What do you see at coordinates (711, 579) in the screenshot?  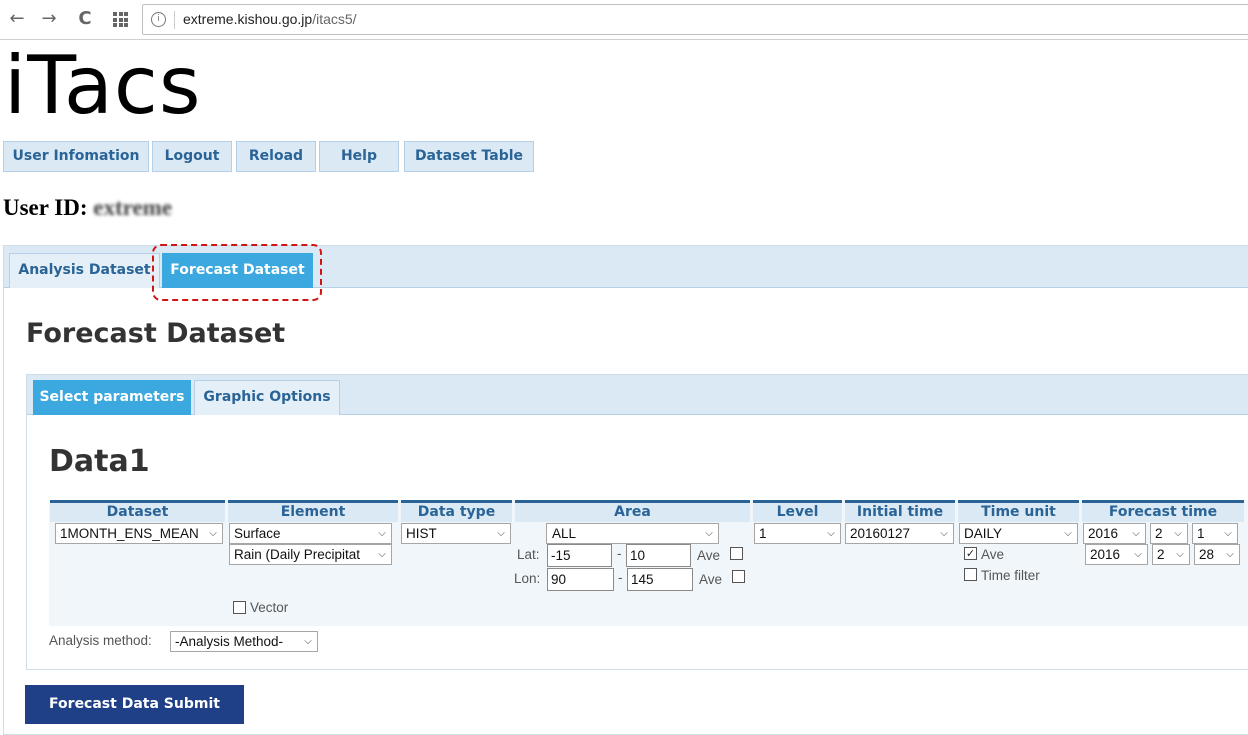 I see `lon-ave-label: Ave` at bounding box center [711, 579].